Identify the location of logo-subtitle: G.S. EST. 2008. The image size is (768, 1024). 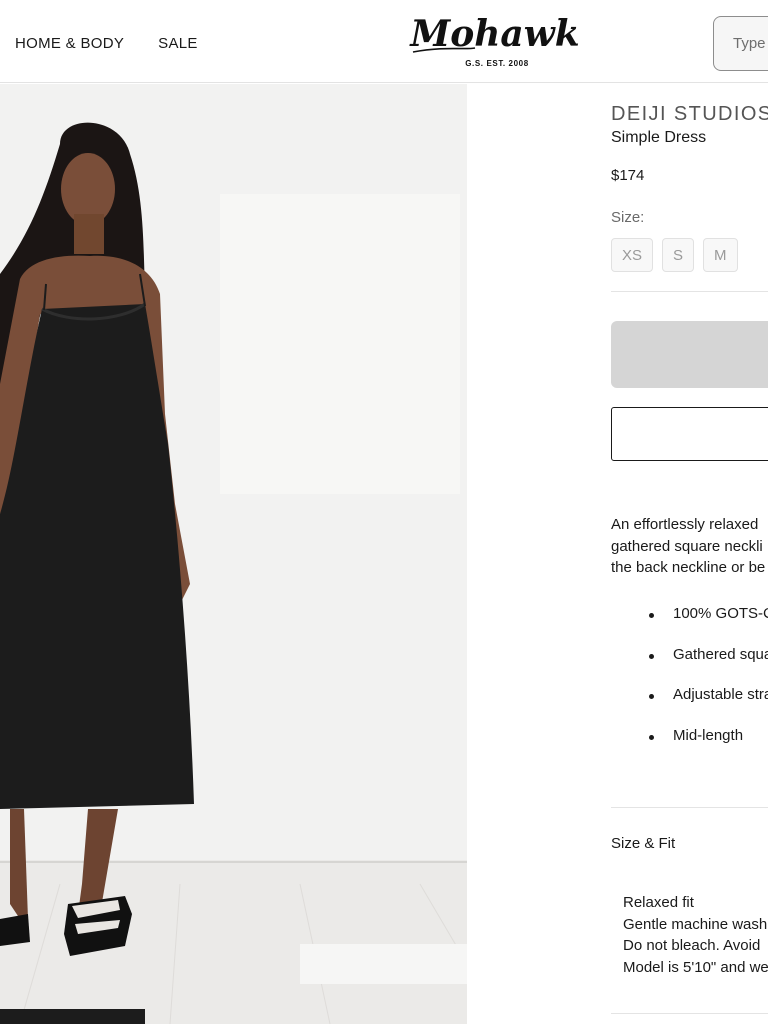
(497, 63).